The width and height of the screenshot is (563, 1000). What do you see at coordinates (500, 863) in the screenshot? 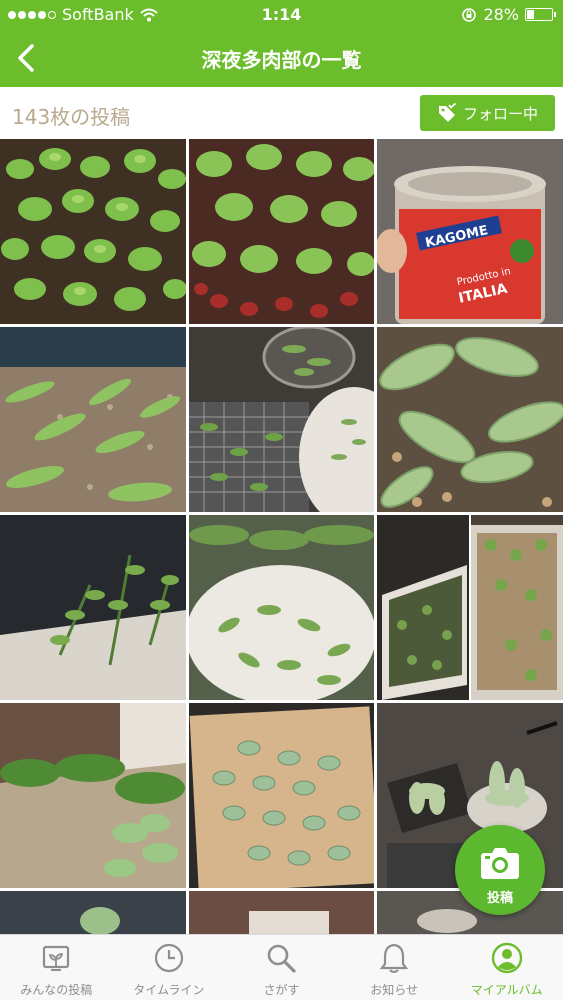
I see `camera-icon` at bounding box center [500, 863].